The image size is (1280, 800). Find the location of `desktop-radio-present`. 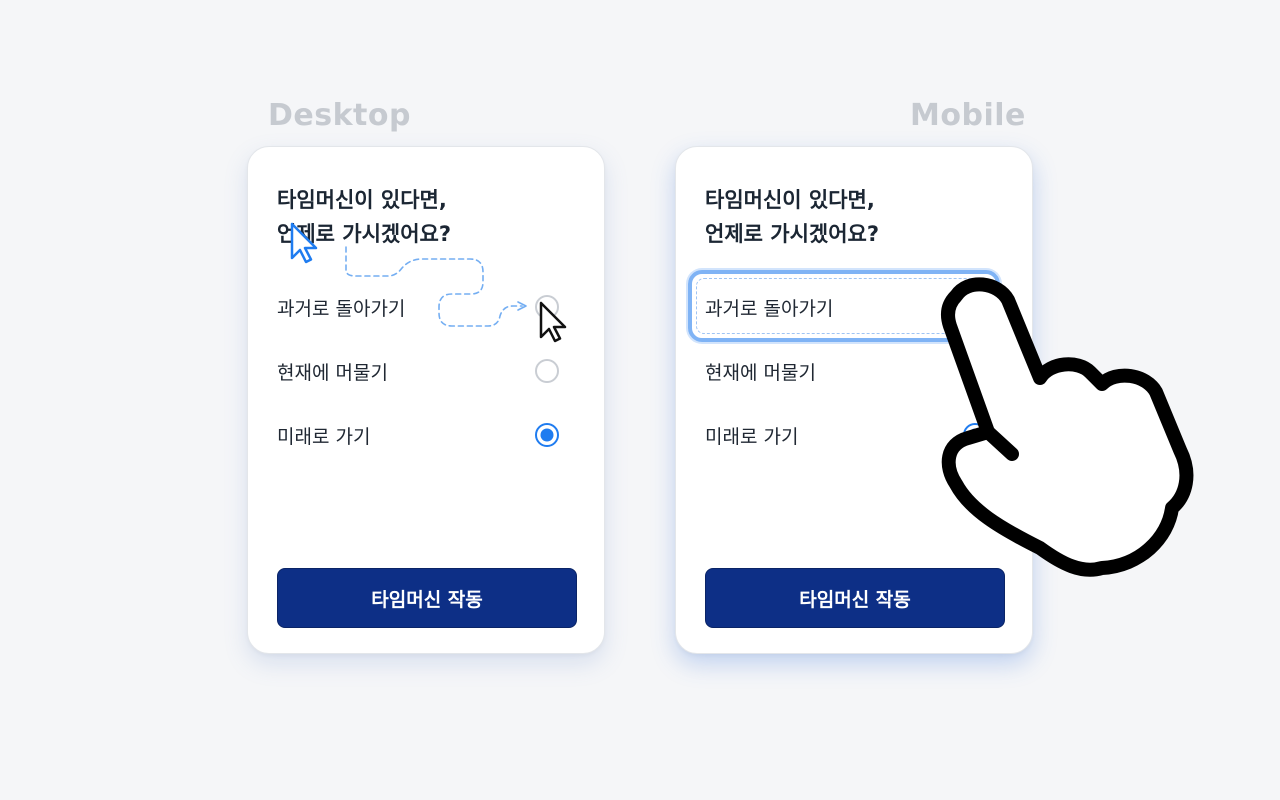

desktop-radio-present is located at coordinates (547, 371).